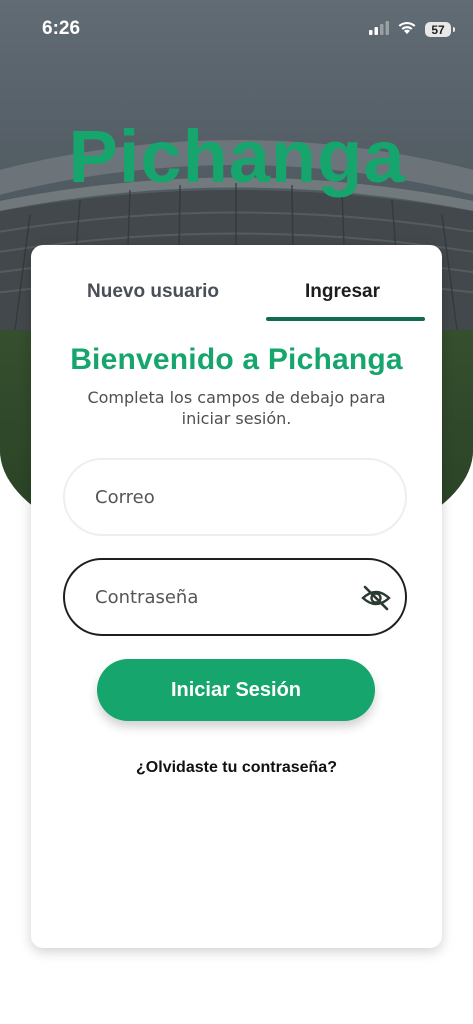  Describe the element at coordinates (345, 319) in the screenshot. I see `active-tab-indicator` at that location.